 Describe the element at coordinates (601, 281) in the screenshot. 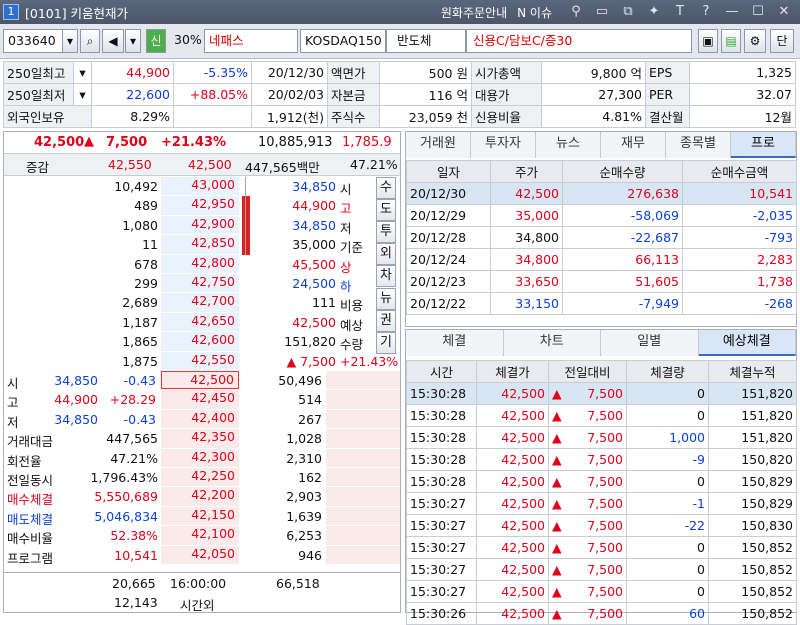

I see `table-row: 20/12/23 33,650 51,605 1,738` at that location.